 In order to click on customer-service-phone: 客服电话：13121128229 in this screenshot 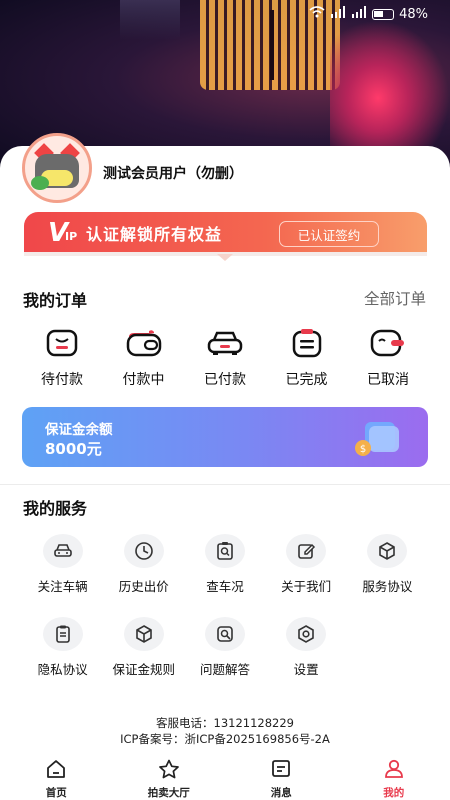, I will do `click(225, 723)`.